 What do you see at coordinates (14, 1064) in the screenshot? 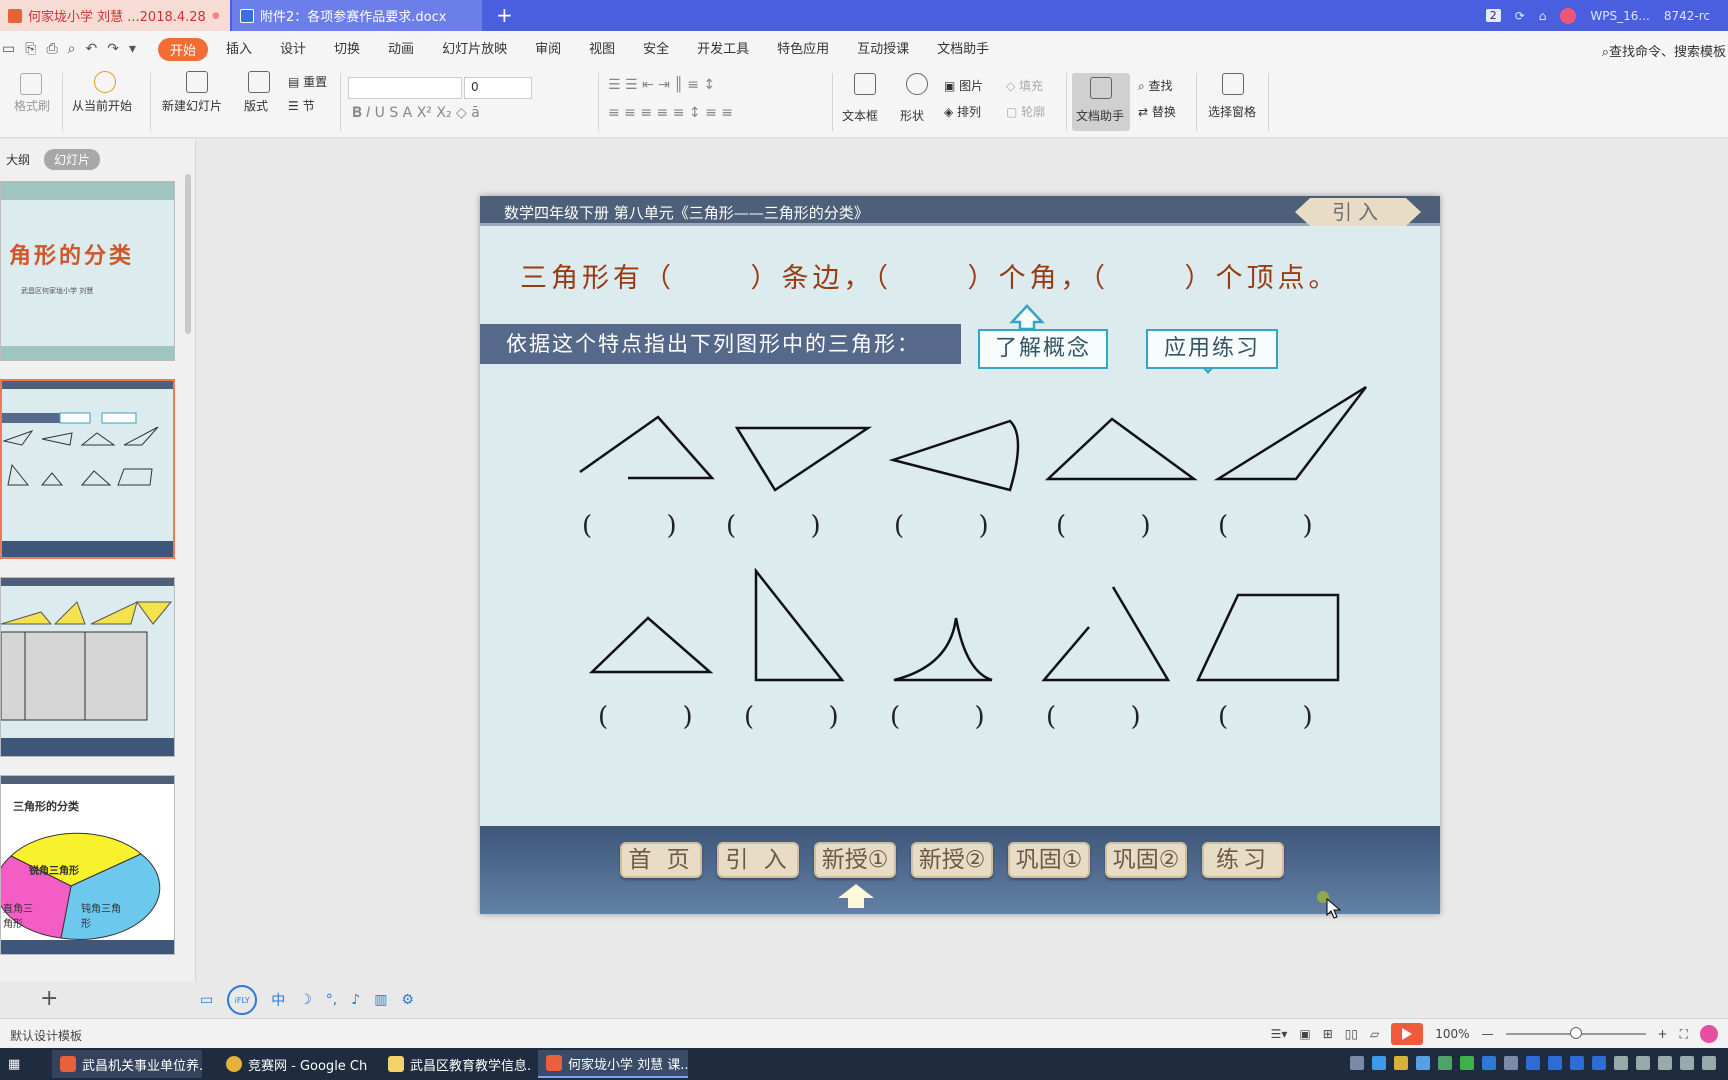
I see `start-button: ▦` at bounding box center [14, 1064].